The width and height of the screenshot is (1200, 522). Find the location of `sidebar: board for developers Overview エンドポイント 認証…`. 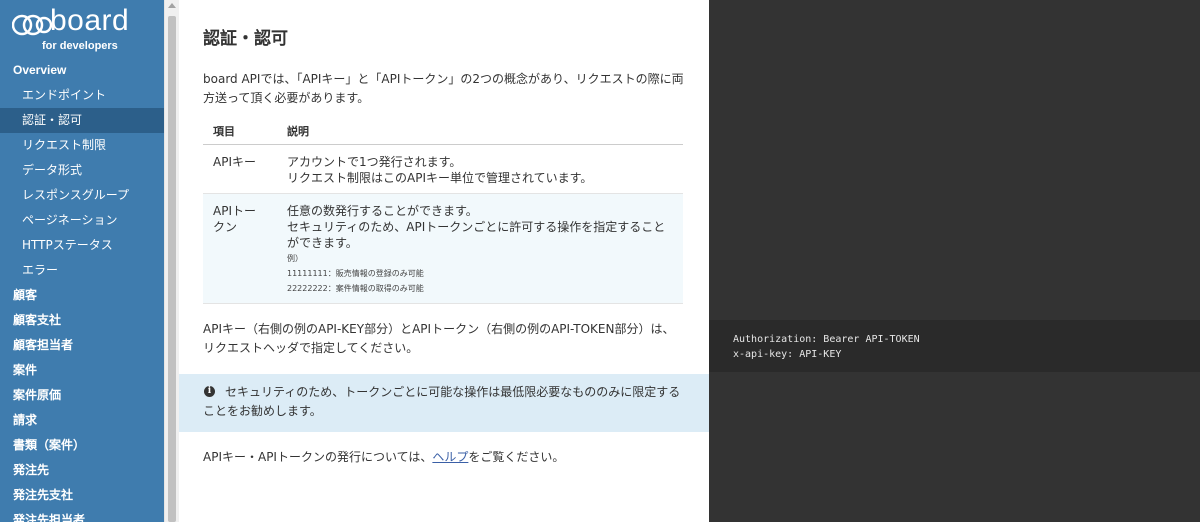

sidebar: board for developers Overview エンドポイント 認証… is located at coordinates (82, 261).